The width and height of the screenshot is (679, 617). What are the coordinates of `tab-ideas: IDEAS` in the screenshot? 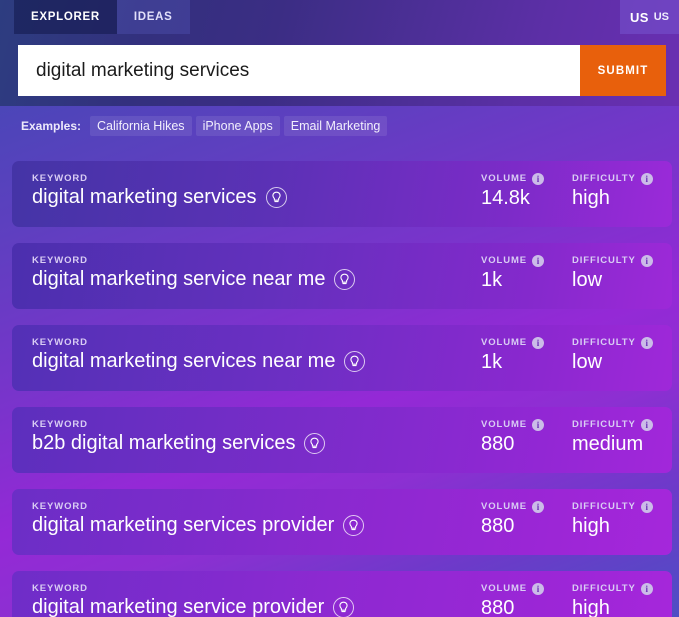 It's located at (153, 17).